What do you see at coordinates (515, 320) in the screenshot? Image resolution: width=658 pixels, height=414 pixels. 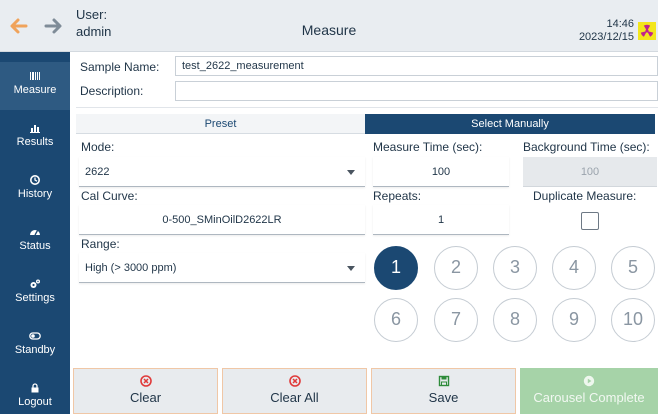 I see `position-button-8: 8` at bounding box center [515, 320].